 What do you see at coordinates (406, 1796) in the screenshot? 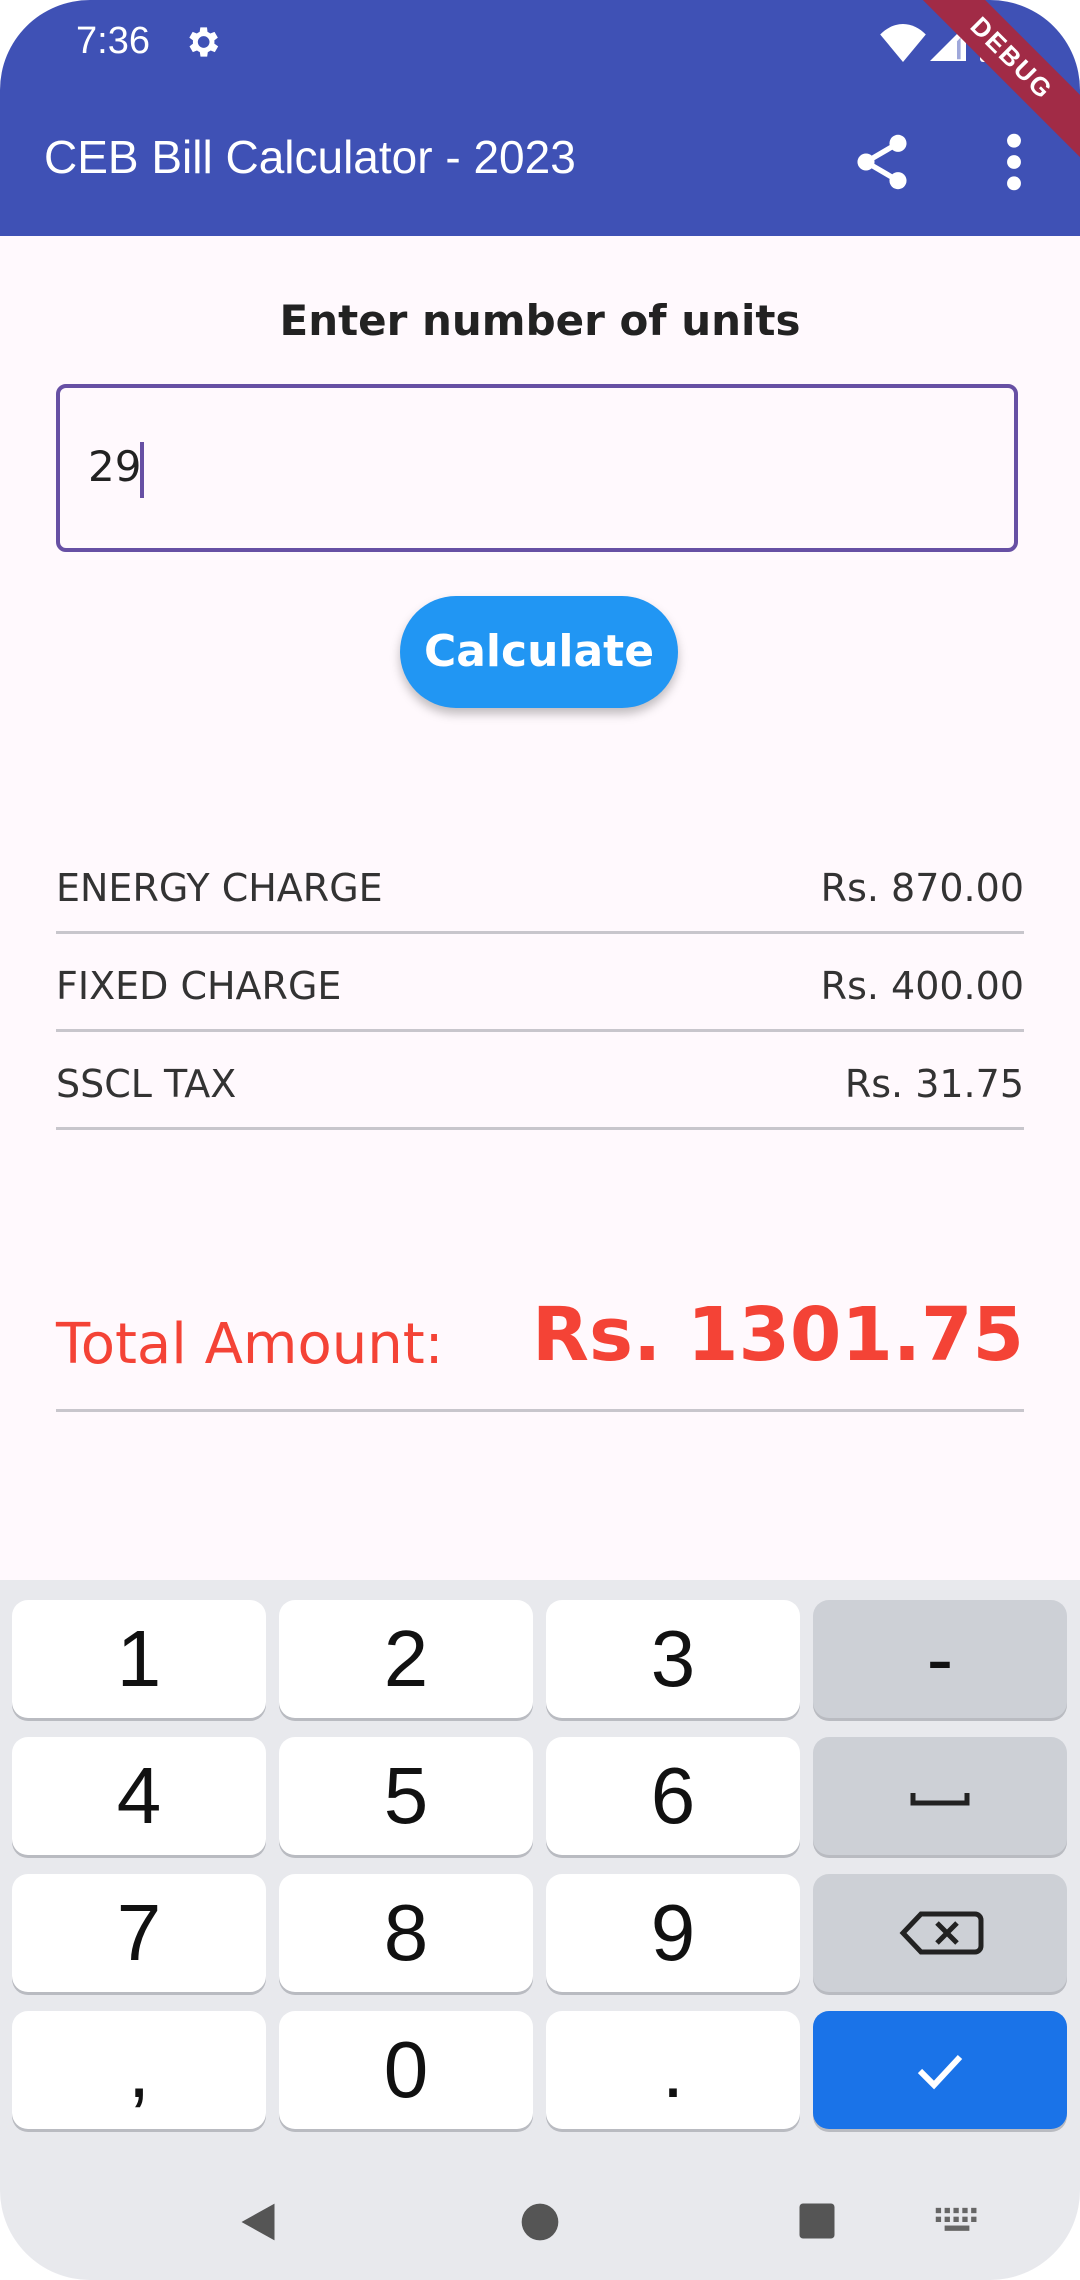
I see `key-5: 5` at bounding box center [406, 1796].